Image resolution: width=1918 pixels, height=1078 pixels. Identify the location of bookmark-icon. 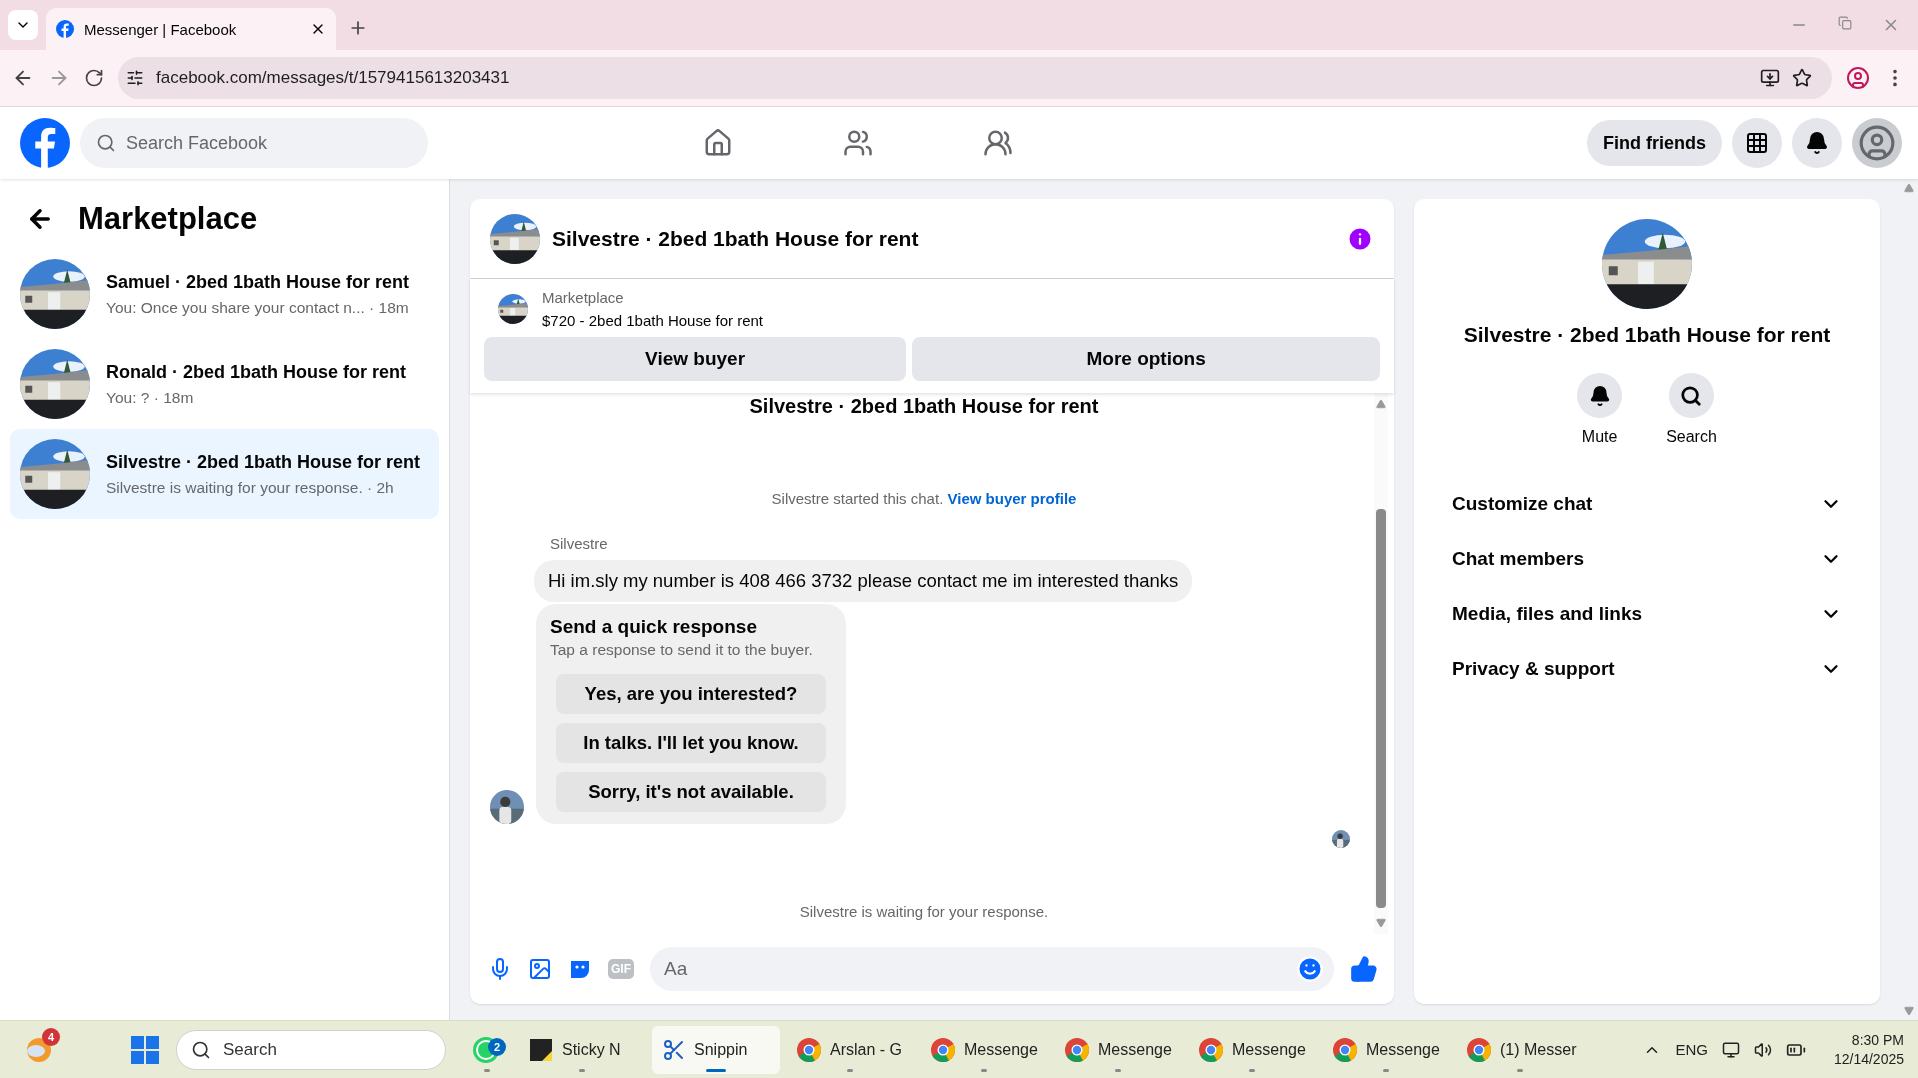
(1802, 78).